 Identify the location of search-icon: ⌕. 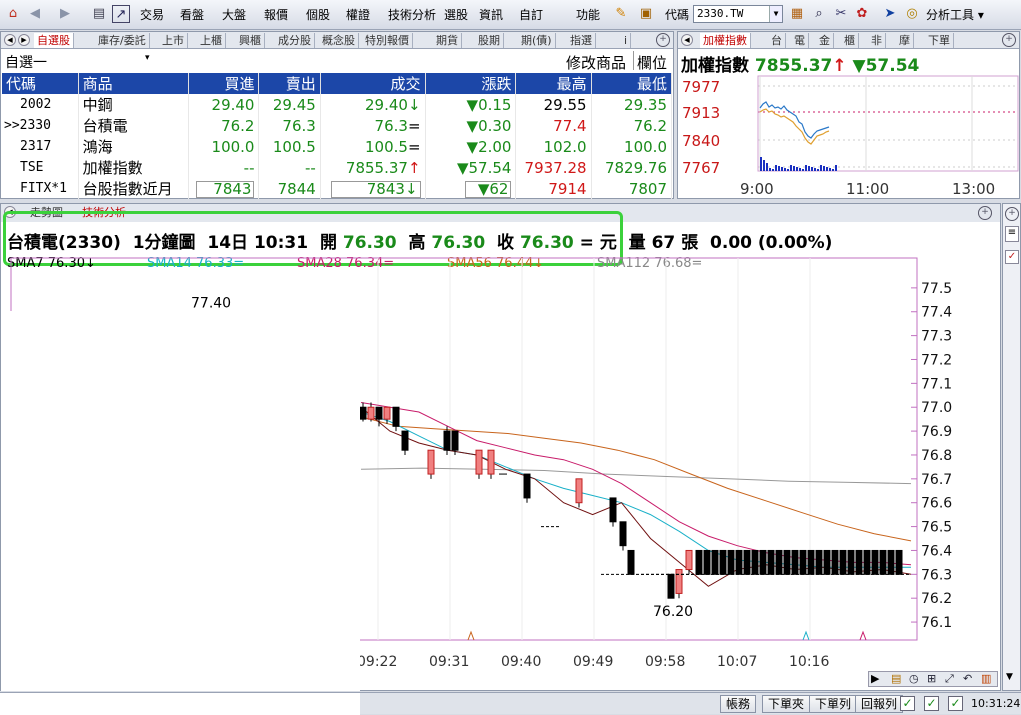
(819, 14).